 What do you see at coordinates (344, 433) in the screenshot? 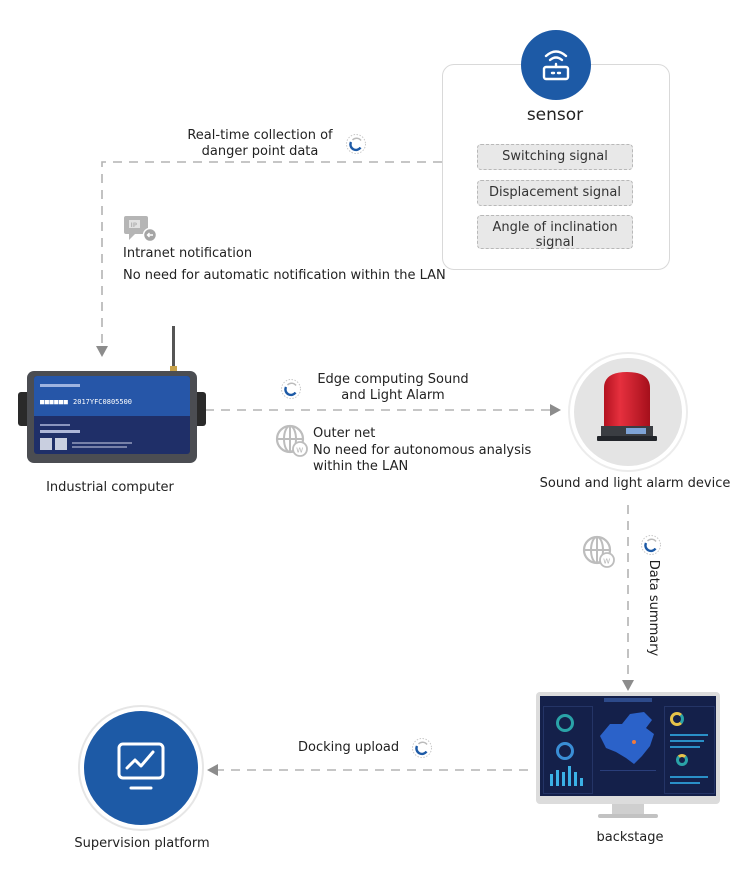
I see `outer-net-title: Outer net` at bounding box center [344, 433].